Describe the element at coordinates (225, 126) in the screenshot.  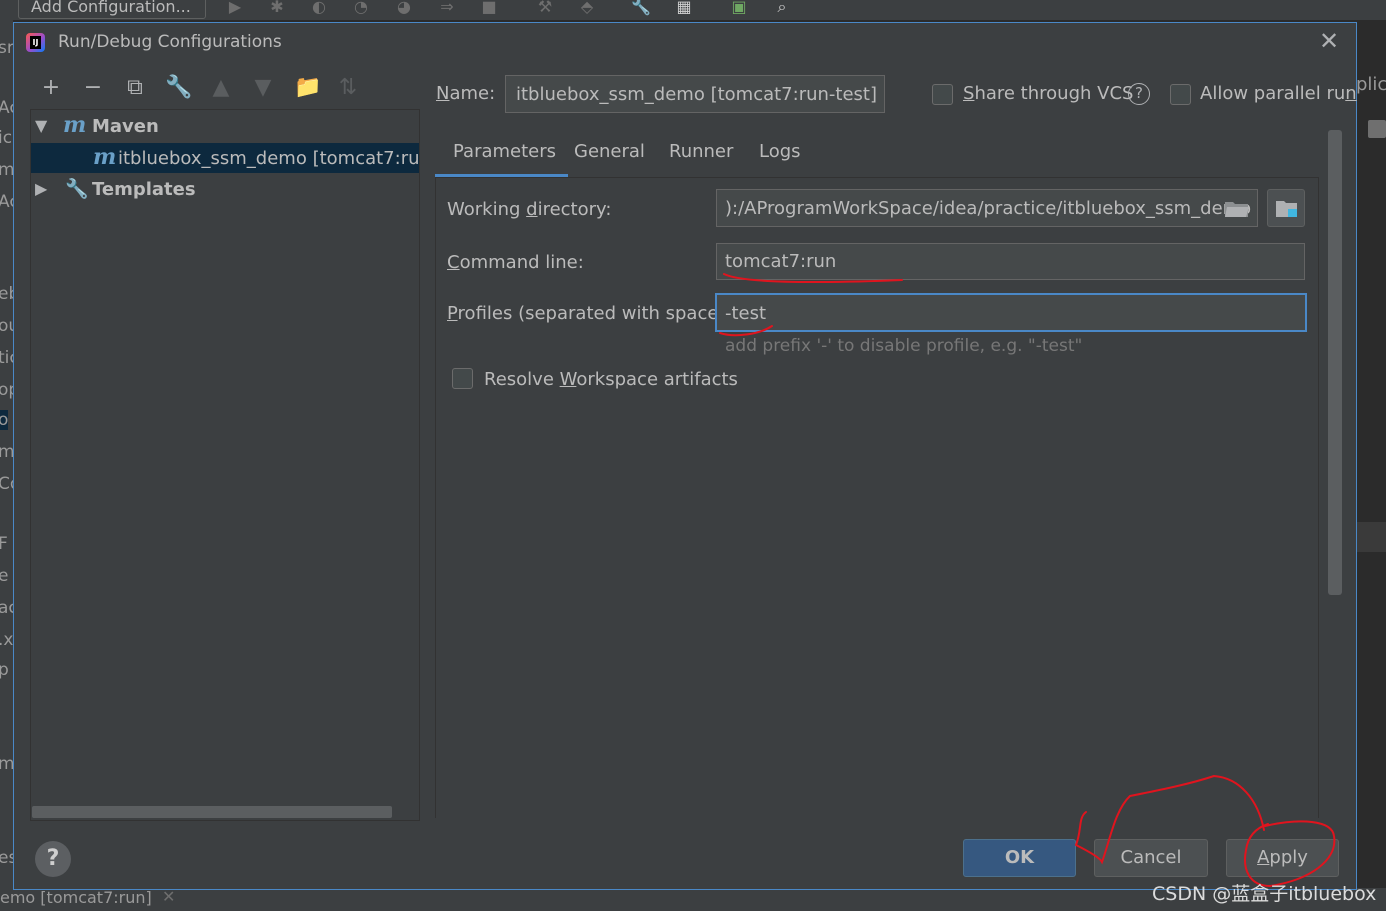
I see `tree-item-maven: ▼ m Maven` at that location.